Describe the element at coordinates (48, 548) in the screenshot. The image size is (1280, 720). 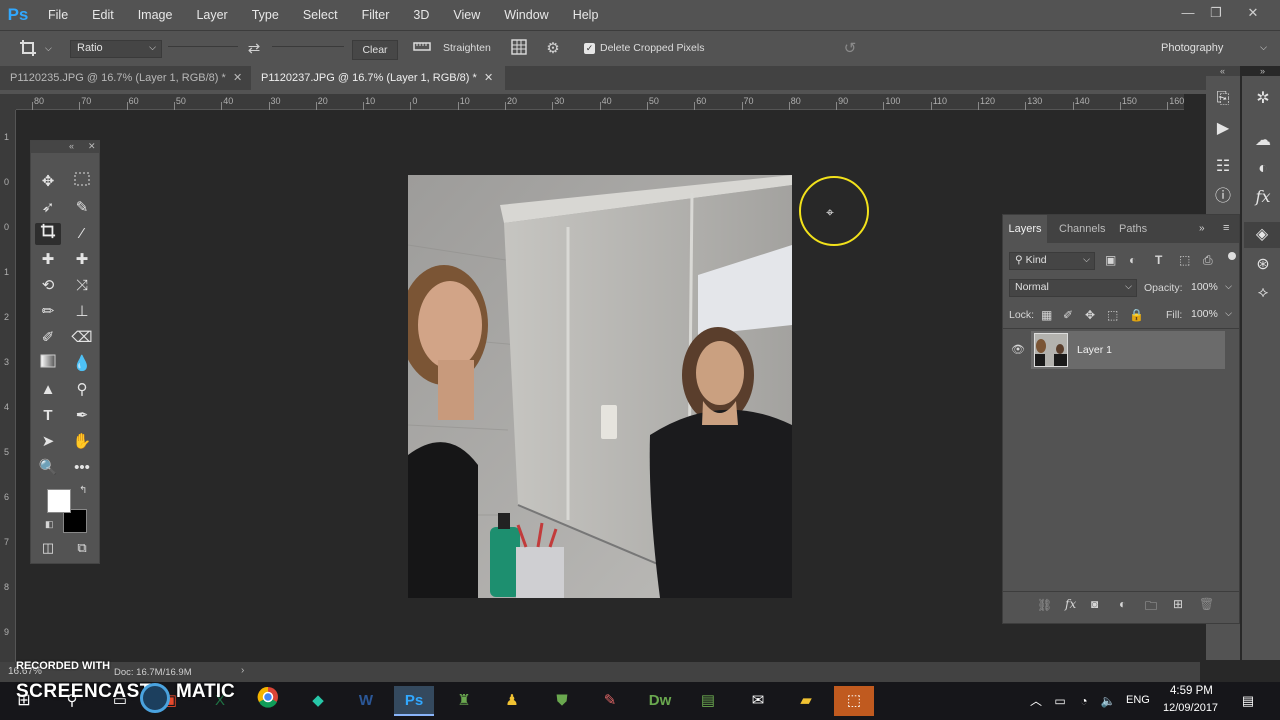
I see `quick-mask-icon: ◫` at that location.